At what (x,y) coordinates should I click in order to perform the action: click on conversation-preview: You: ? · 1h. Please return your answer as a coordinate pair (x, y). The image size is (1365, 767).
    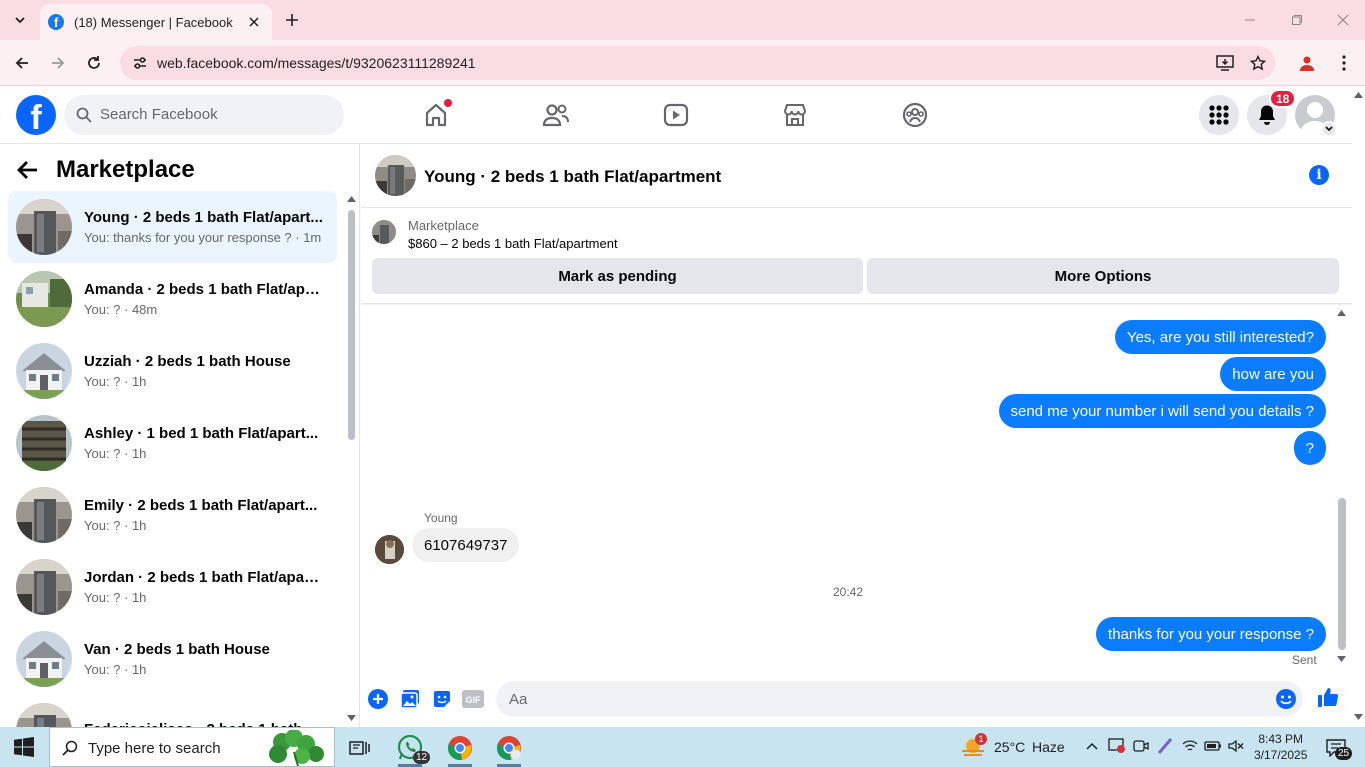
    Looking at the image, I should click on (115, 597).